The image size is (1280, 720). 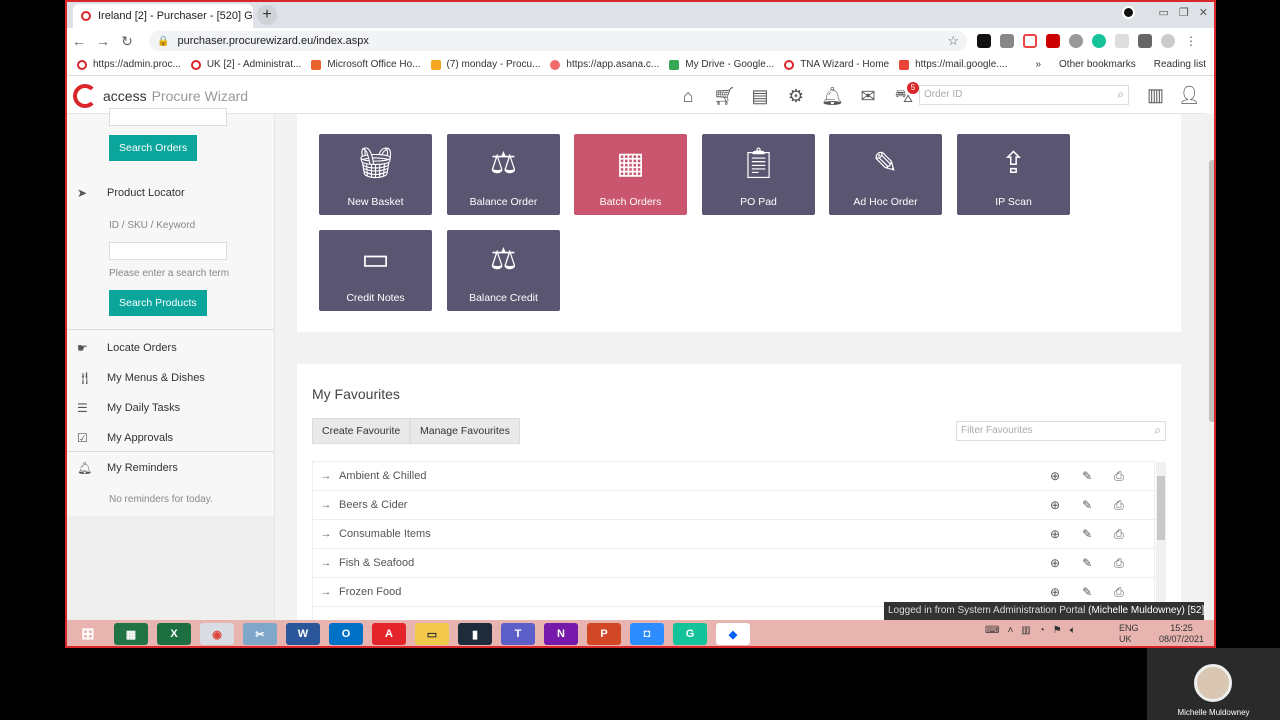 I want to click on wifi-icon: ◔, so click(x=1042, y=630).